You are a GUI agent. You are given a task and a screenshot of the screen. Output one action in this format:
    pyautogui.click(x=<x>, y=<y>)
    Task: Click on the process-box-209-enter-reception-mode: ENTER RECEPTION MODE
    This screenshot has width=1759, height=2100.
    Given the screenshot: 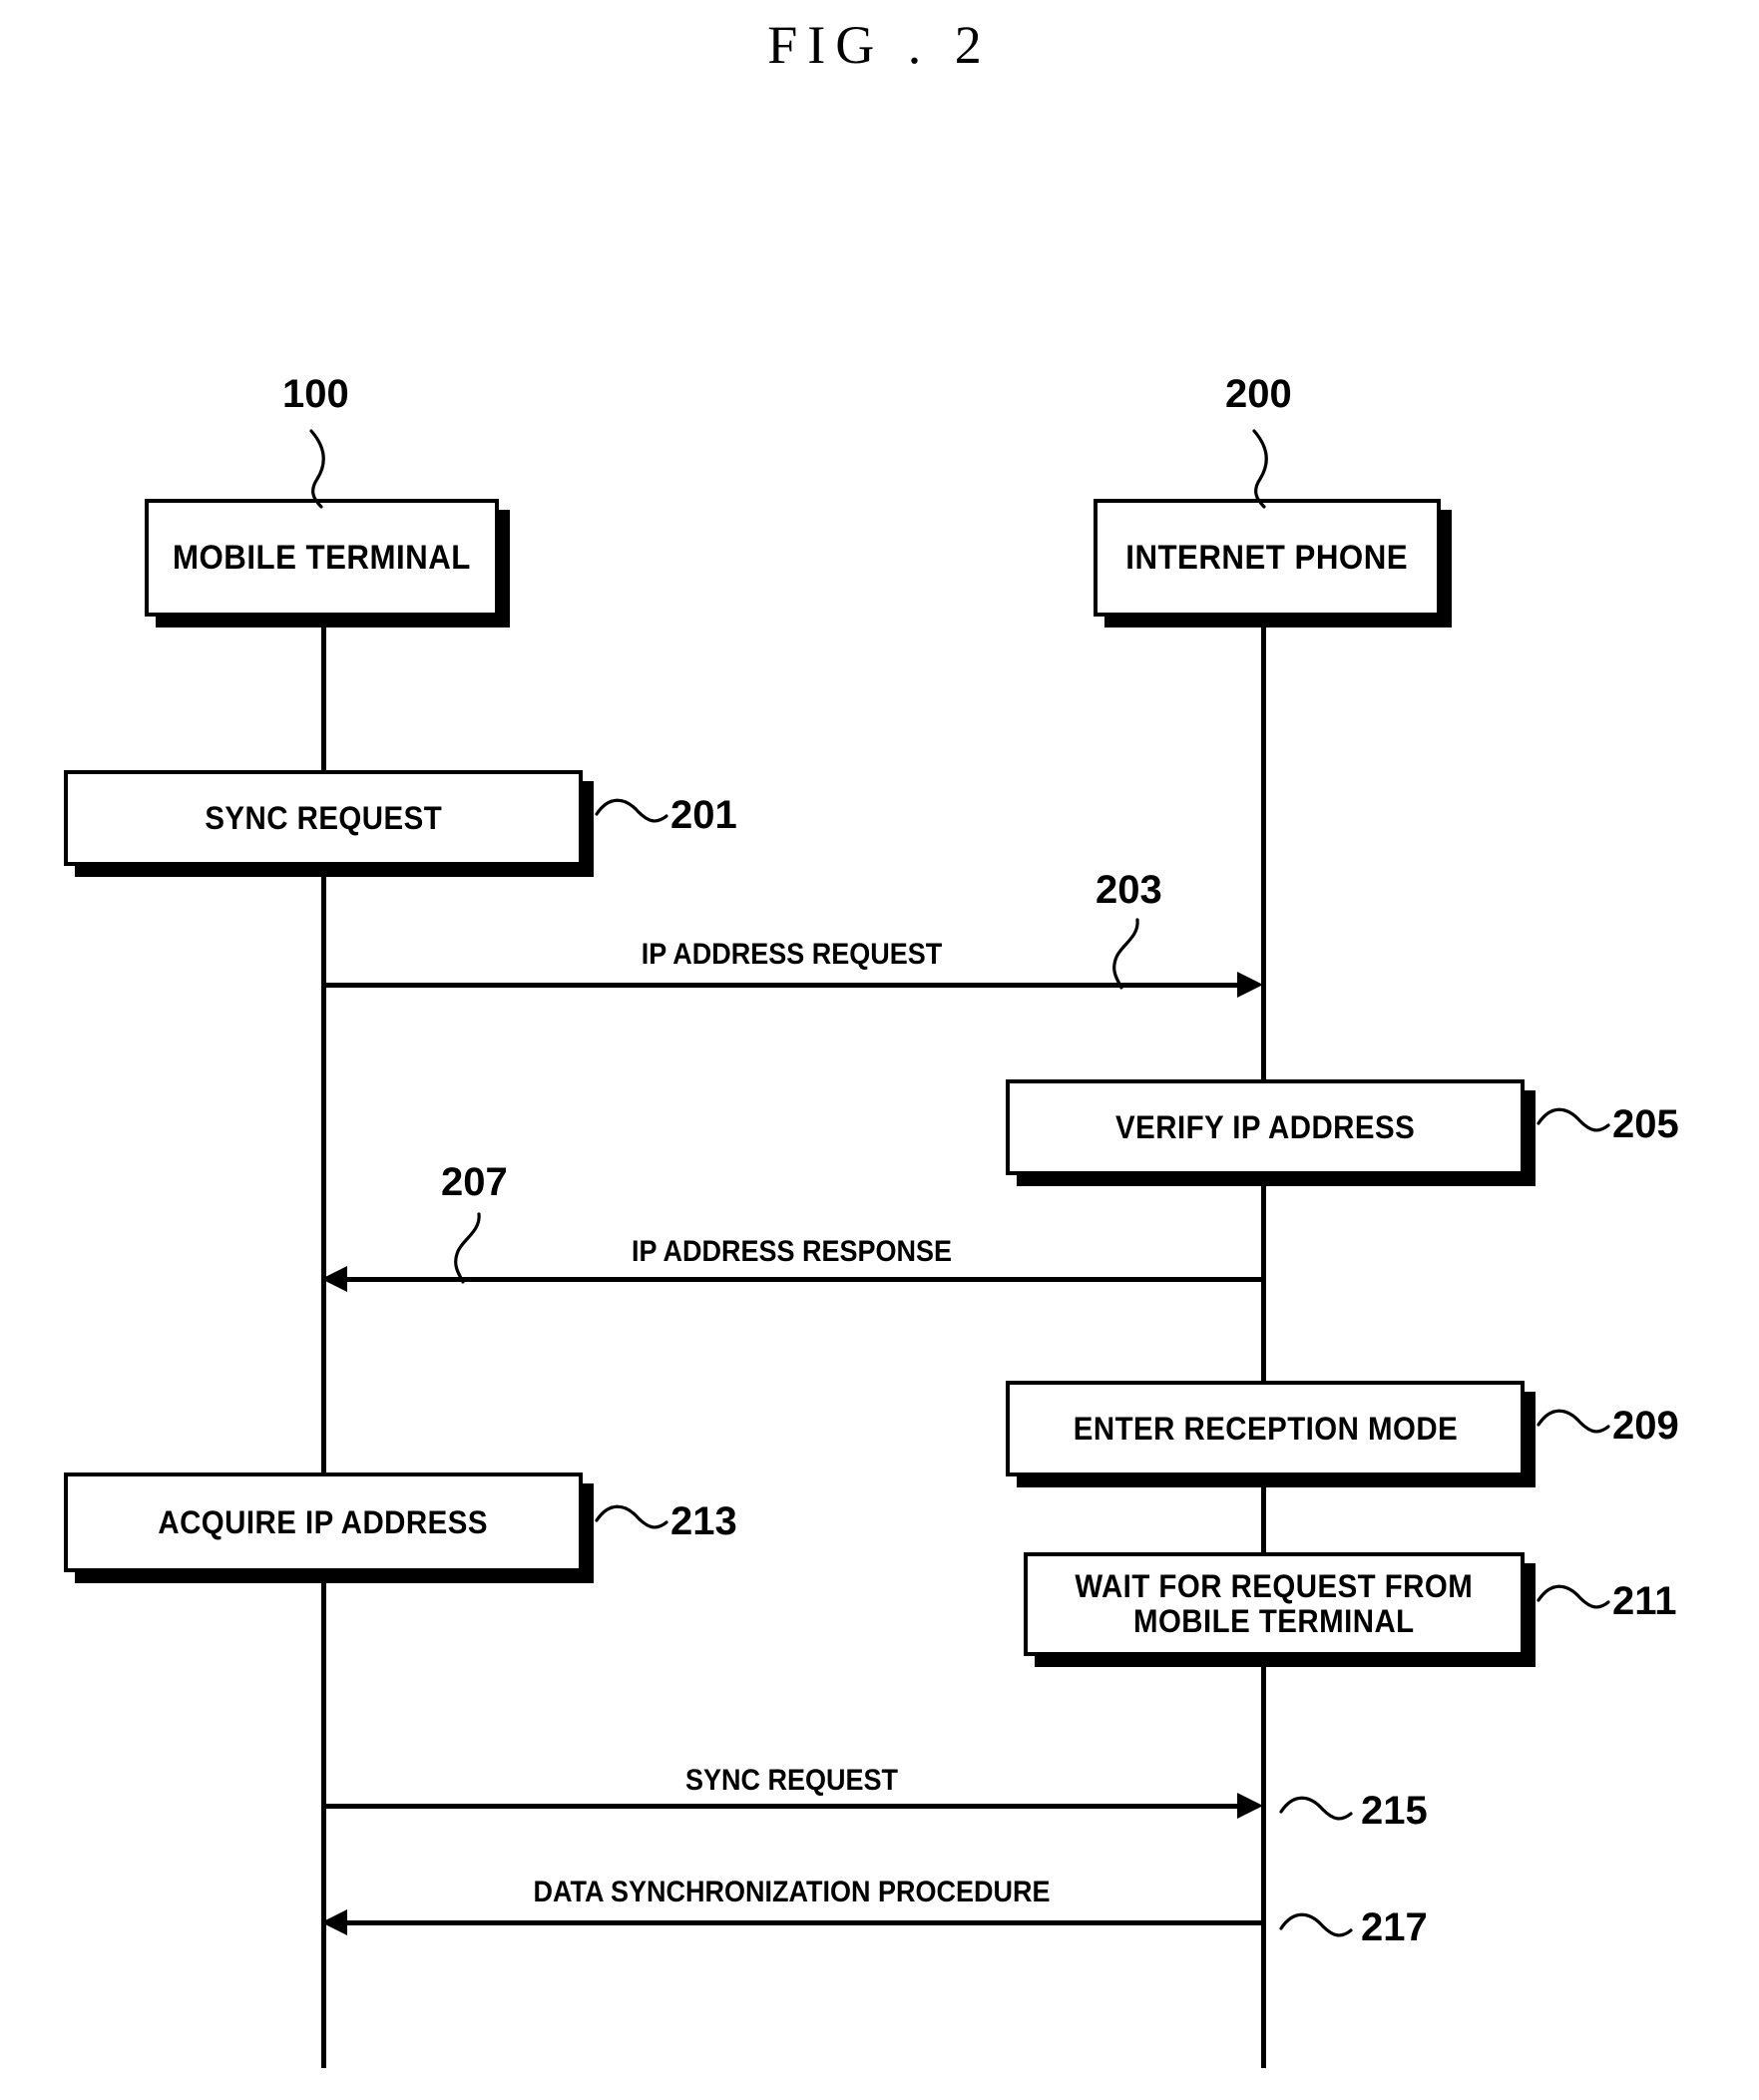 What is the action you would take?
    pyautogui.click(x=1266, y=1428)
    